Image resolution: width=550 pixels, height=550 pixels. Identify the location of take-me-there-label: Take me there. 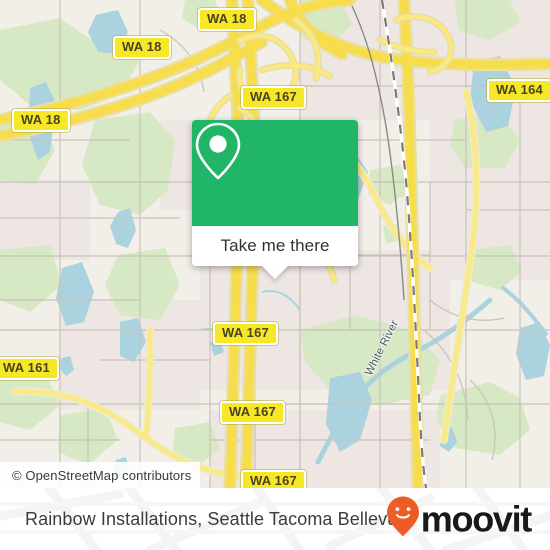
(275, 246).